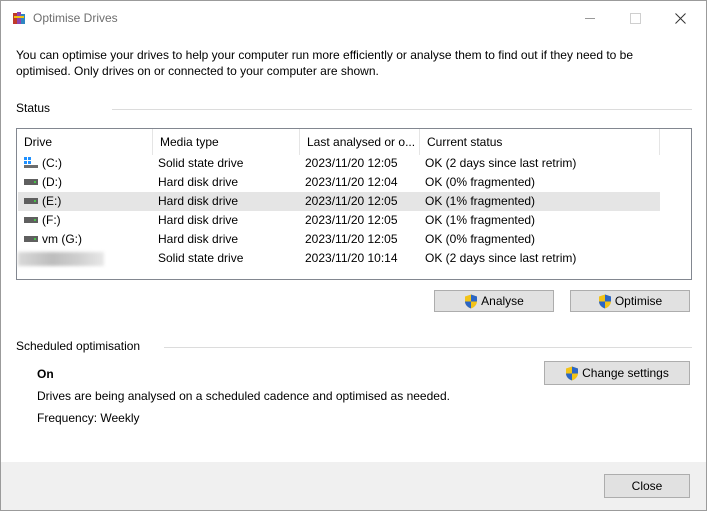  What do you see at coordinates (428, 347) in the screenshot?
I see `scheduled-divider` at bounding box center [428, 347].